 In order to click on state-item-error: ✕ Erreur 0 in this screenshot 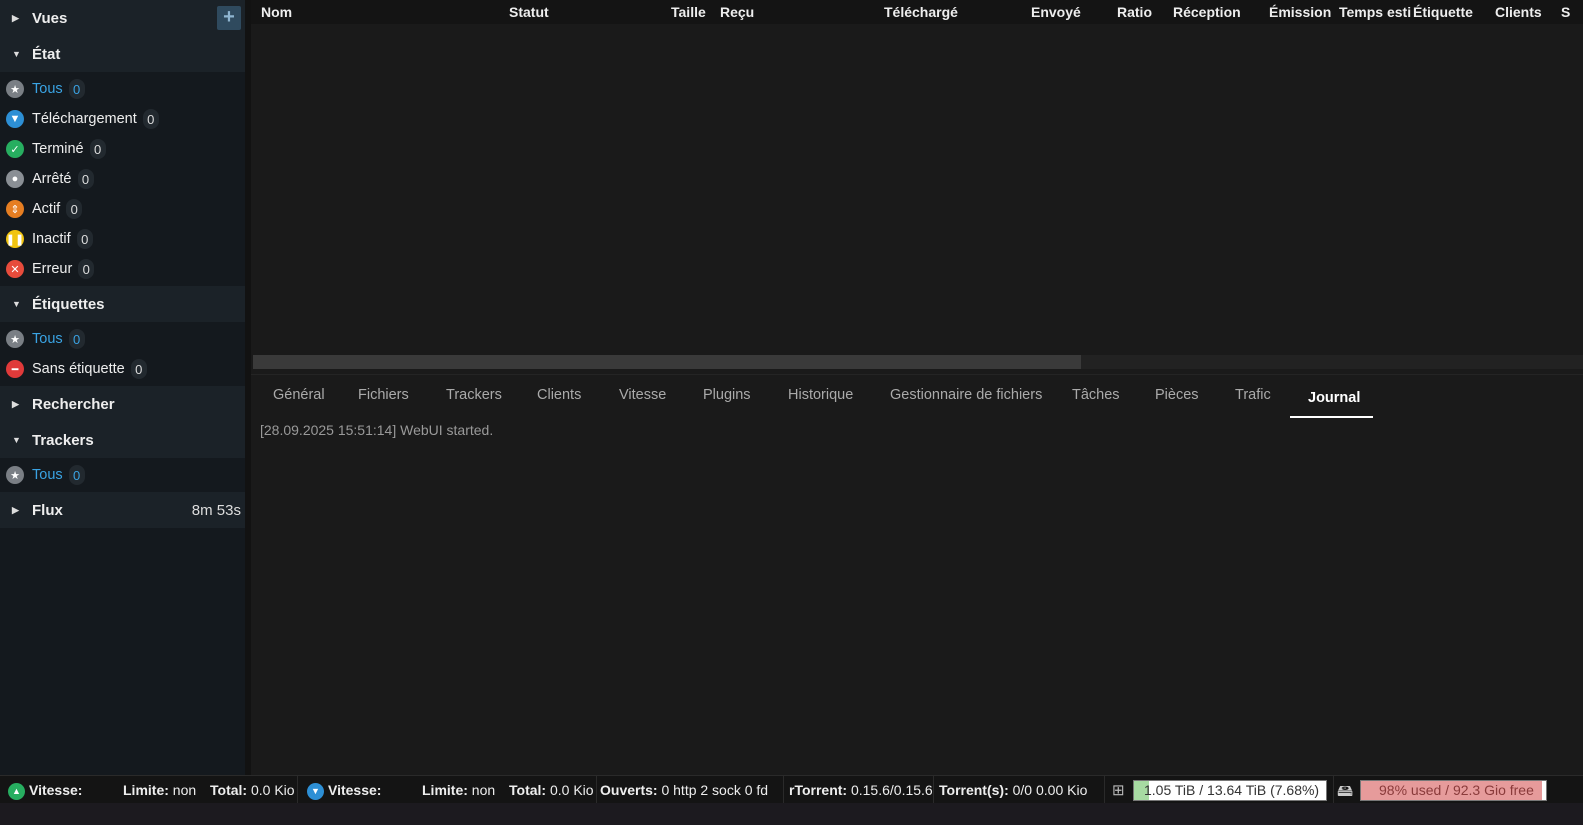, I will do `click(122, 269)`.